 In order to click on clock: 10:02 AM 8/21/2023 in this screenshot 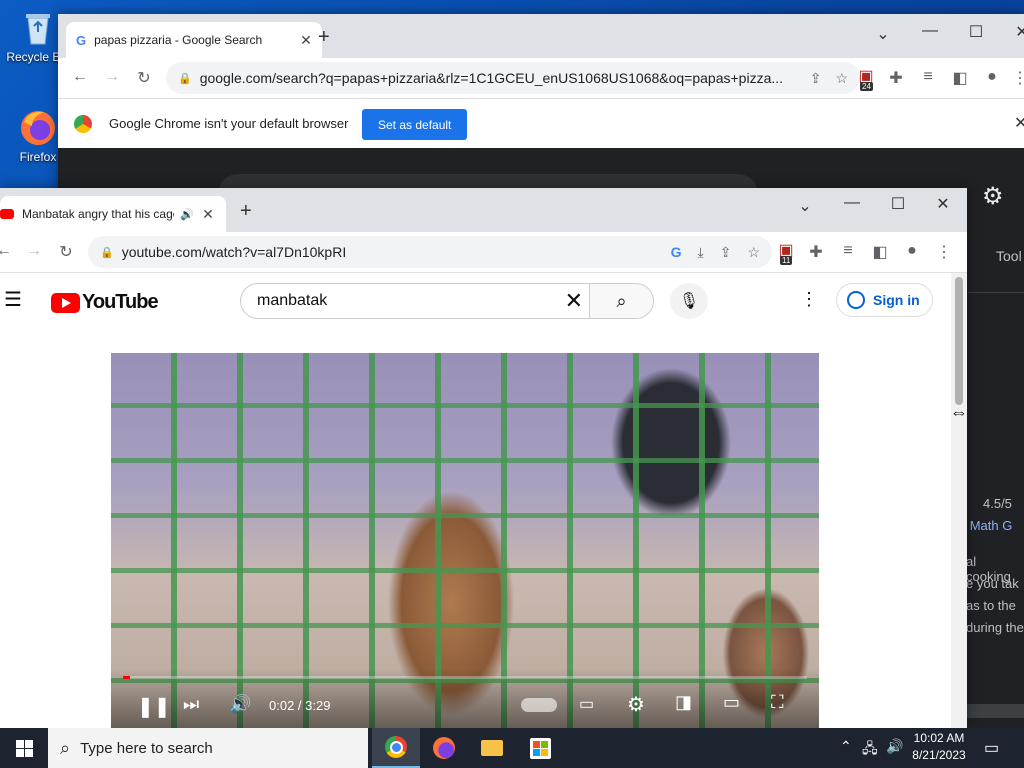, I will do `click(939, 747)`.